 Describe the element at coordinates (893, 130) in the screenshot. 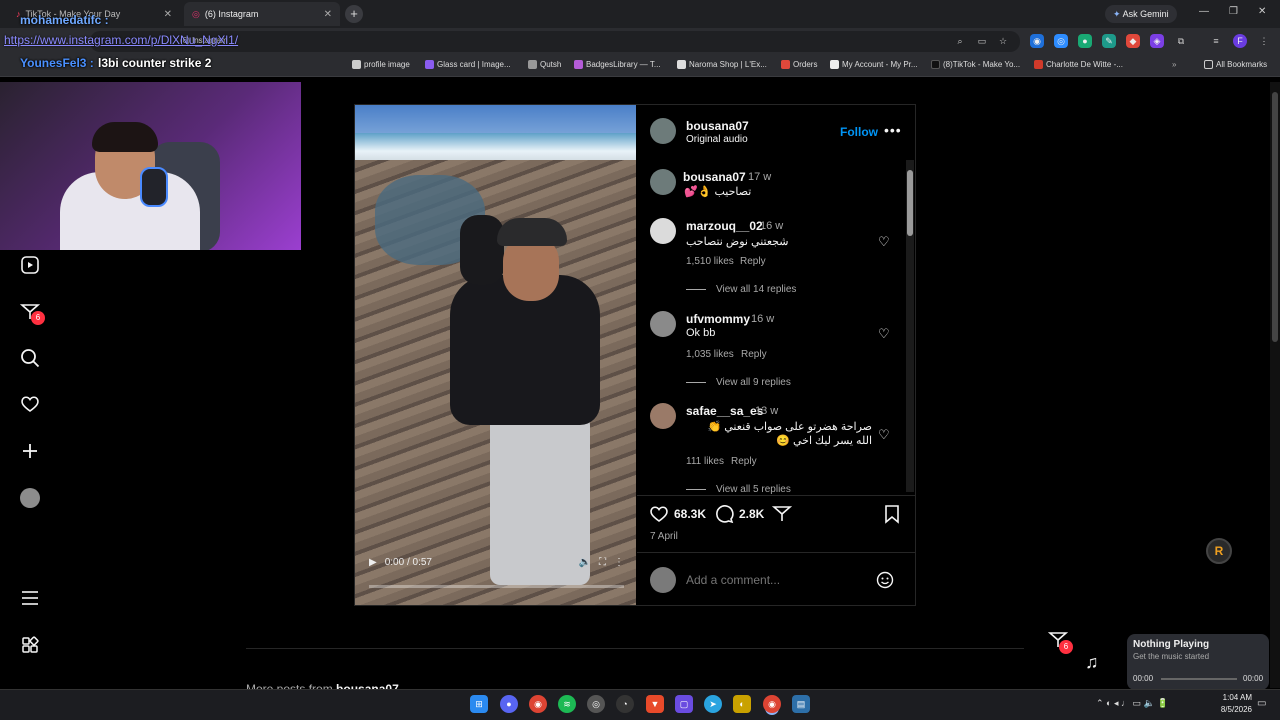

I see `post-options-icon: •••` at that location.